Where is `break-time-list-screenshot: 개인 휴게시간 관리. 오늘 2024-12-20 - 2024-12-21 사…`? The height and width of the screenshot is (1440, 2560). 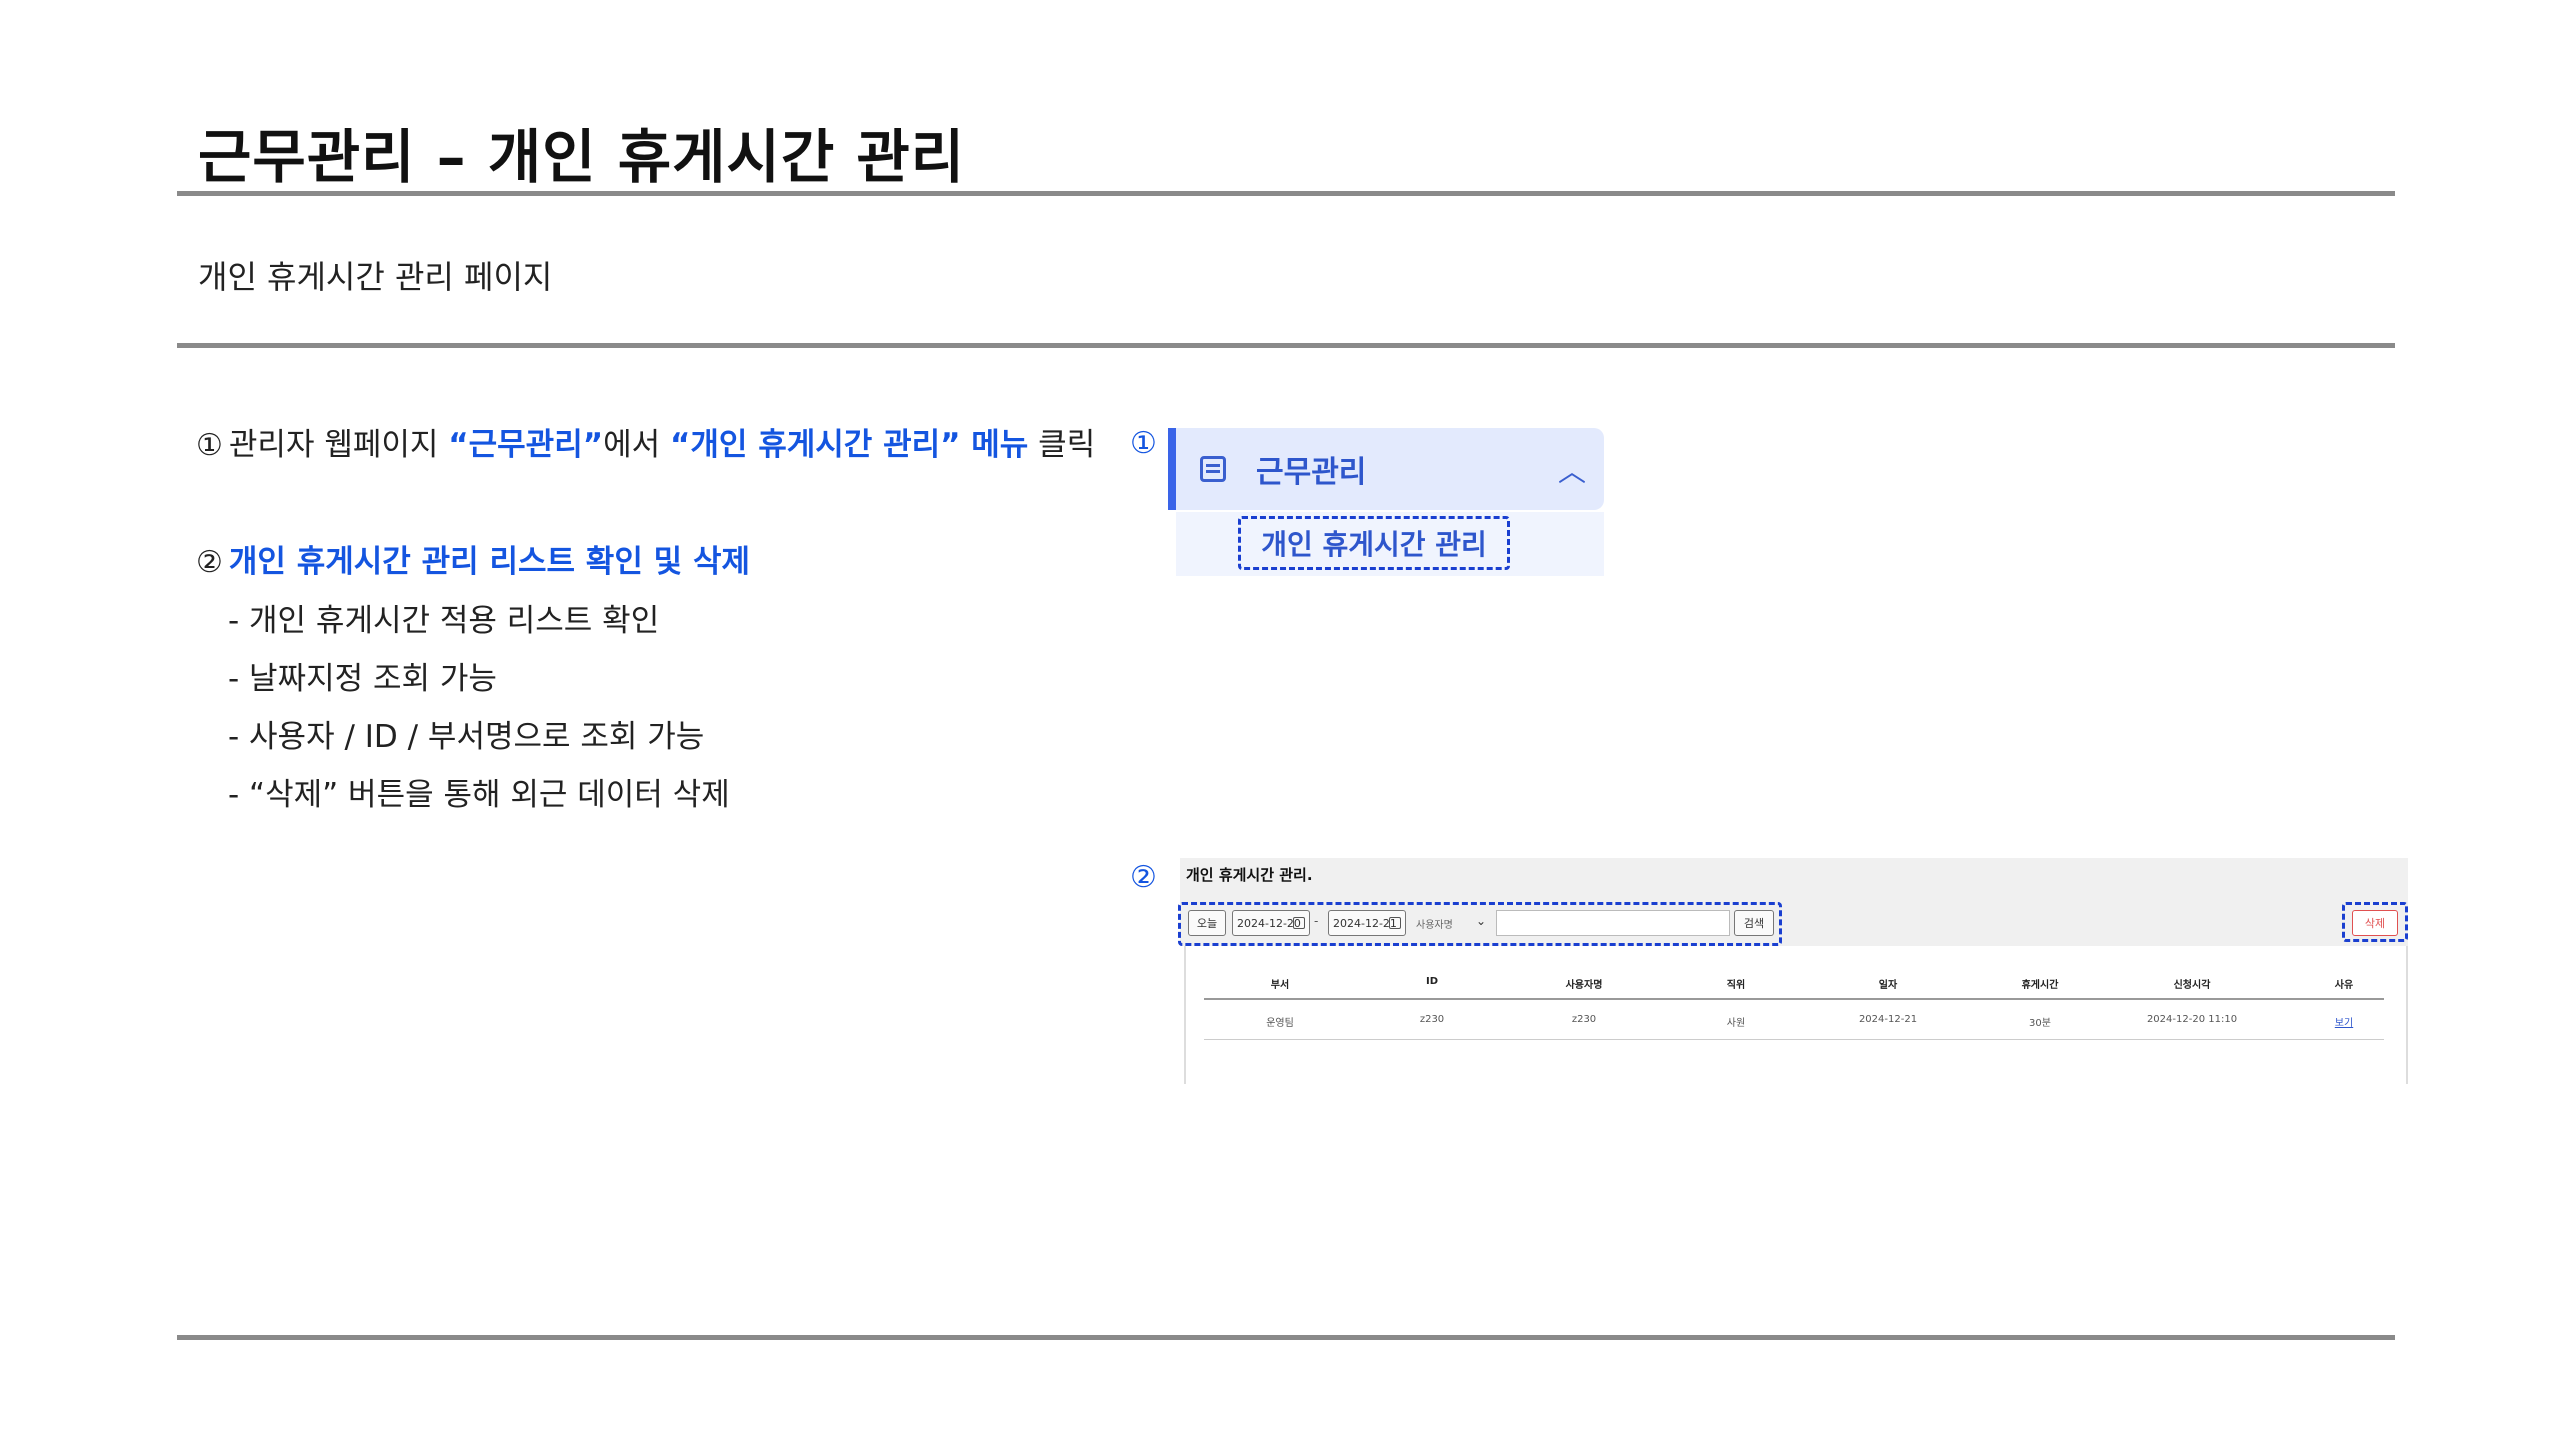 break-time-list-screenshot: 개인 휴게시간 관리. 오늘 2024-12-20 - 2024-12-21 사… is located at coordinates (1793, 971).